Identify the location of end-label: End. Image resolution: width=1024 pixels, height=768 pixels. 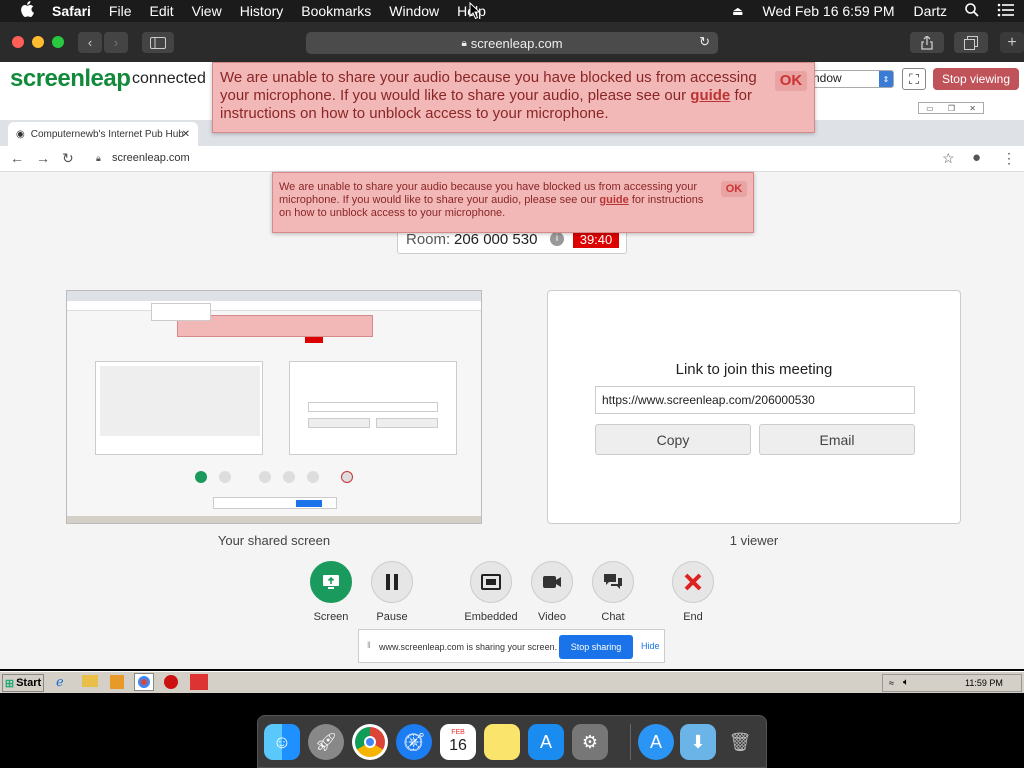
(693, 617).